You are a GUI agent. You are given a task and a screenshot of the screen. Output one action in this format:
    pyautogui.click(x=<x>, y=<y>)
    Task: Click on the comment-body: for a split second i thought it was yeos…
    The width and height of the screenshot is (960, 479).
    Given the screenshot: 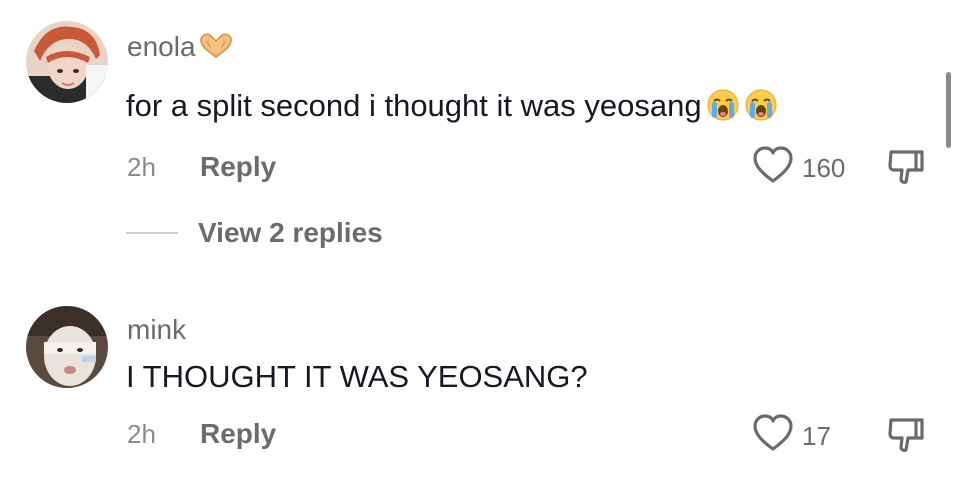 What is the action you would take?
    pyautogui.click(x=414, y=105)
    